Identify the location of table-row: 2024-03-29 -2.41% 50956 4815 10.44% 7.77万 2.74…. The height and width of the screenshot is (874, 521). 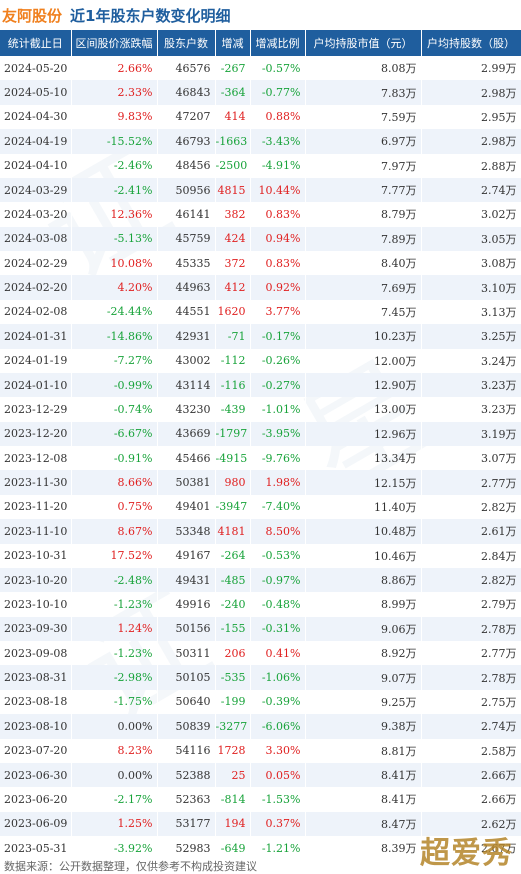
(260, 190).